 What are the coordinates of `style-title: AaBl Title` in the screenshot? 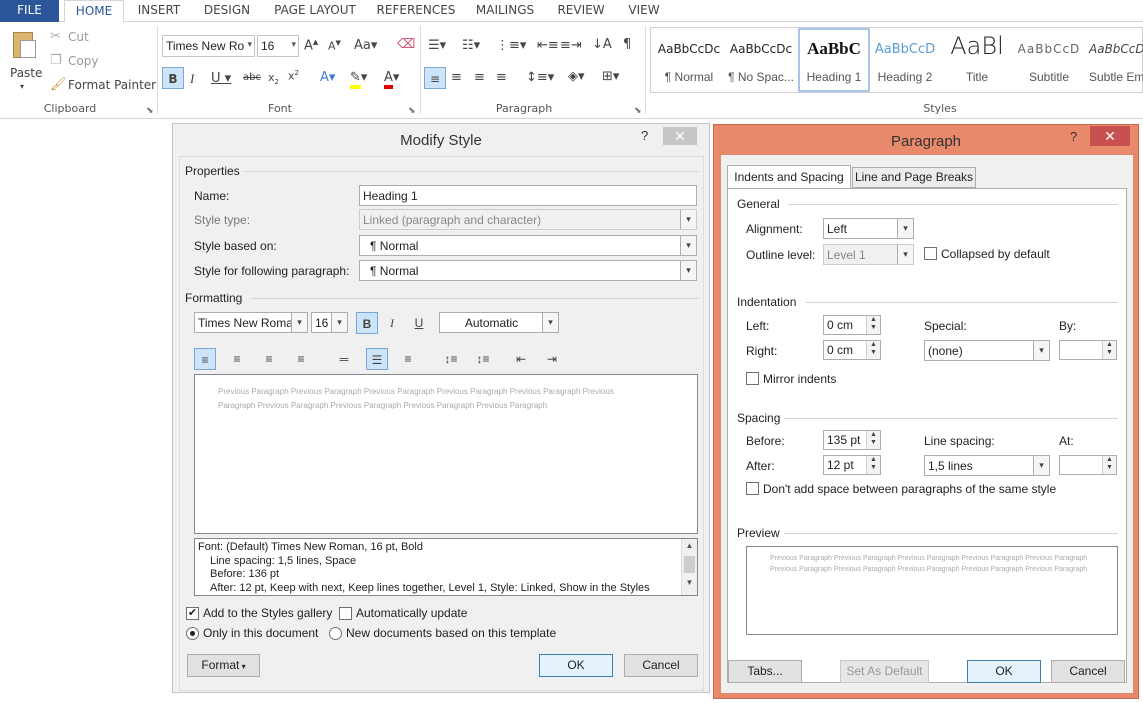 It's located at (977, 60).